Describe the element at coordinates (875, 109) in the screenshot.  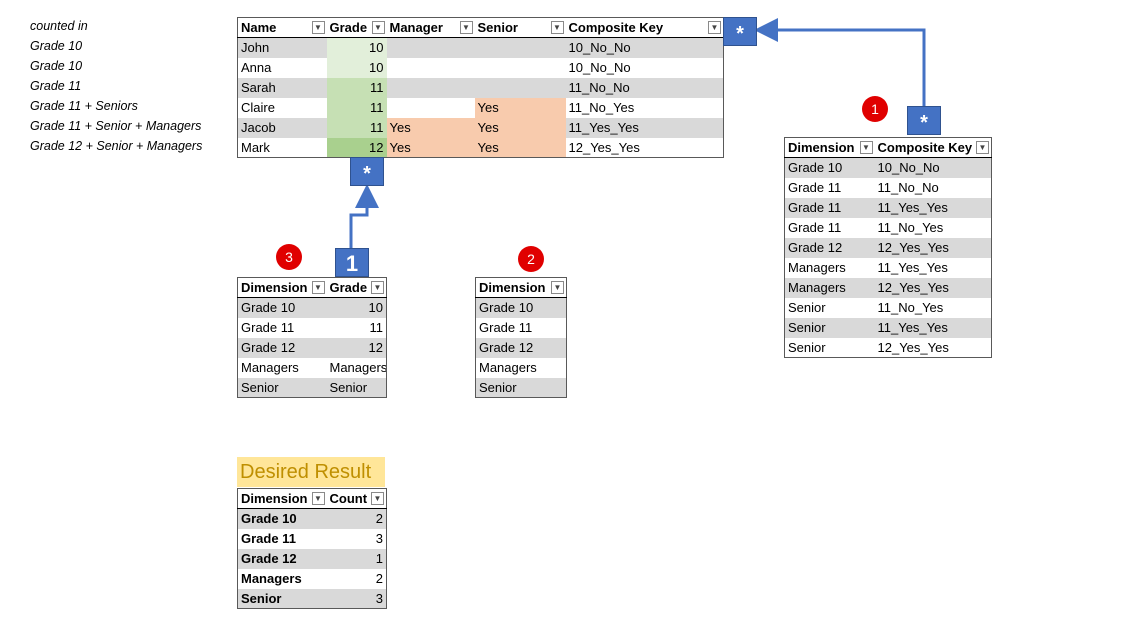
I see `step-marker-1: 1` at that location.